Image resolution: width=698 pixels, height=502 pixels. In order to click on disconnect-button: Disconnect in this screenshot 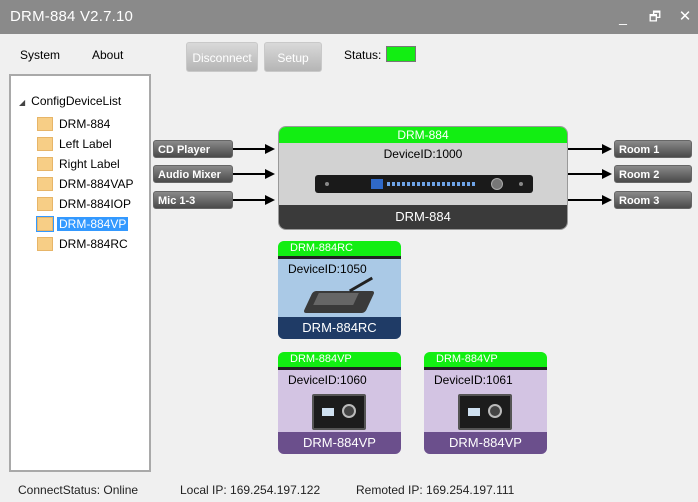, I will do `click(222, 57)`.